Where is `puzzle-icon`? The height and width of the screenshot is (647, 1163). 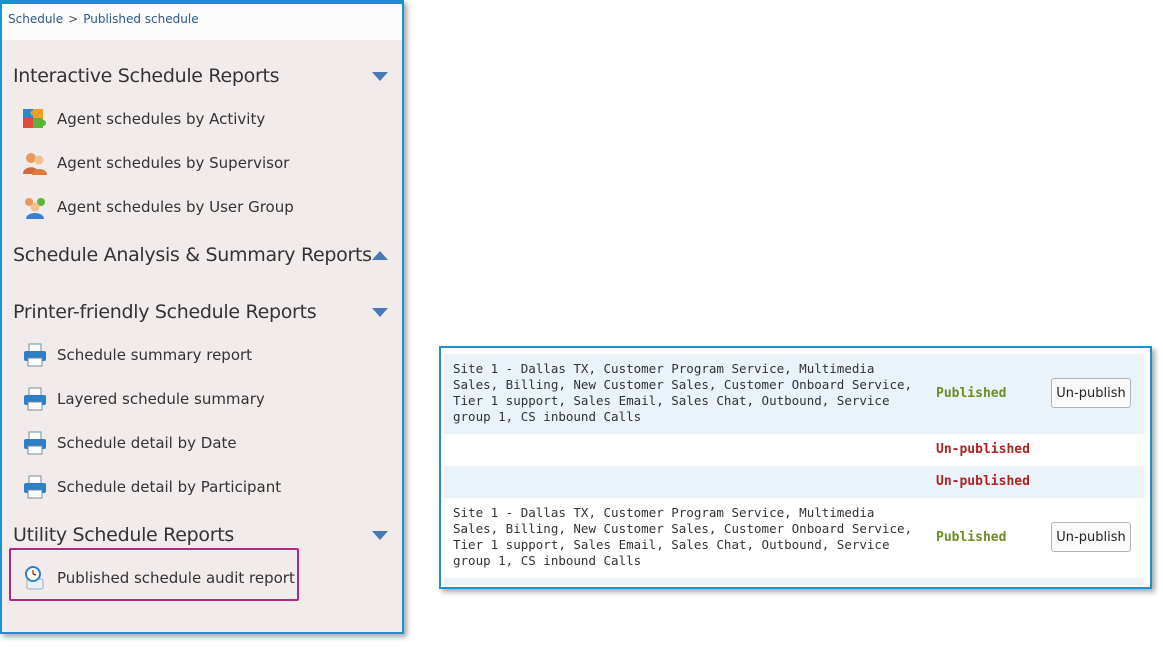 puzzle-icon is located at coordinates (35, 119).